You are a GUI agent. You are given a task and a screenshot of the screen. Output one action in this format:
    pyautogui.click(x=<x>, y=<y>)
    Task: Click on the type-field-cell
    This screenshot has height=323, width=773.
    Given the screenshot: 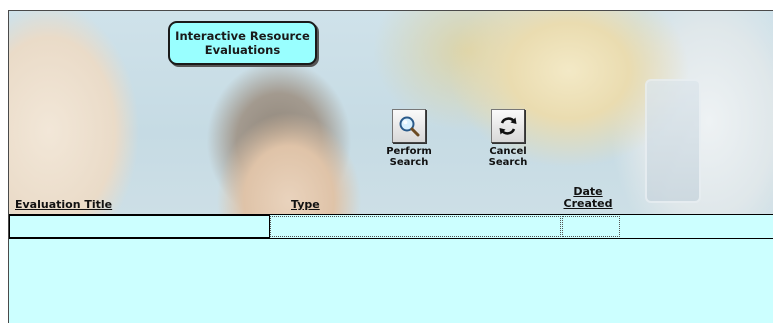 What is the action you would take?
    pyautogui.click(x=415, y=227)
    